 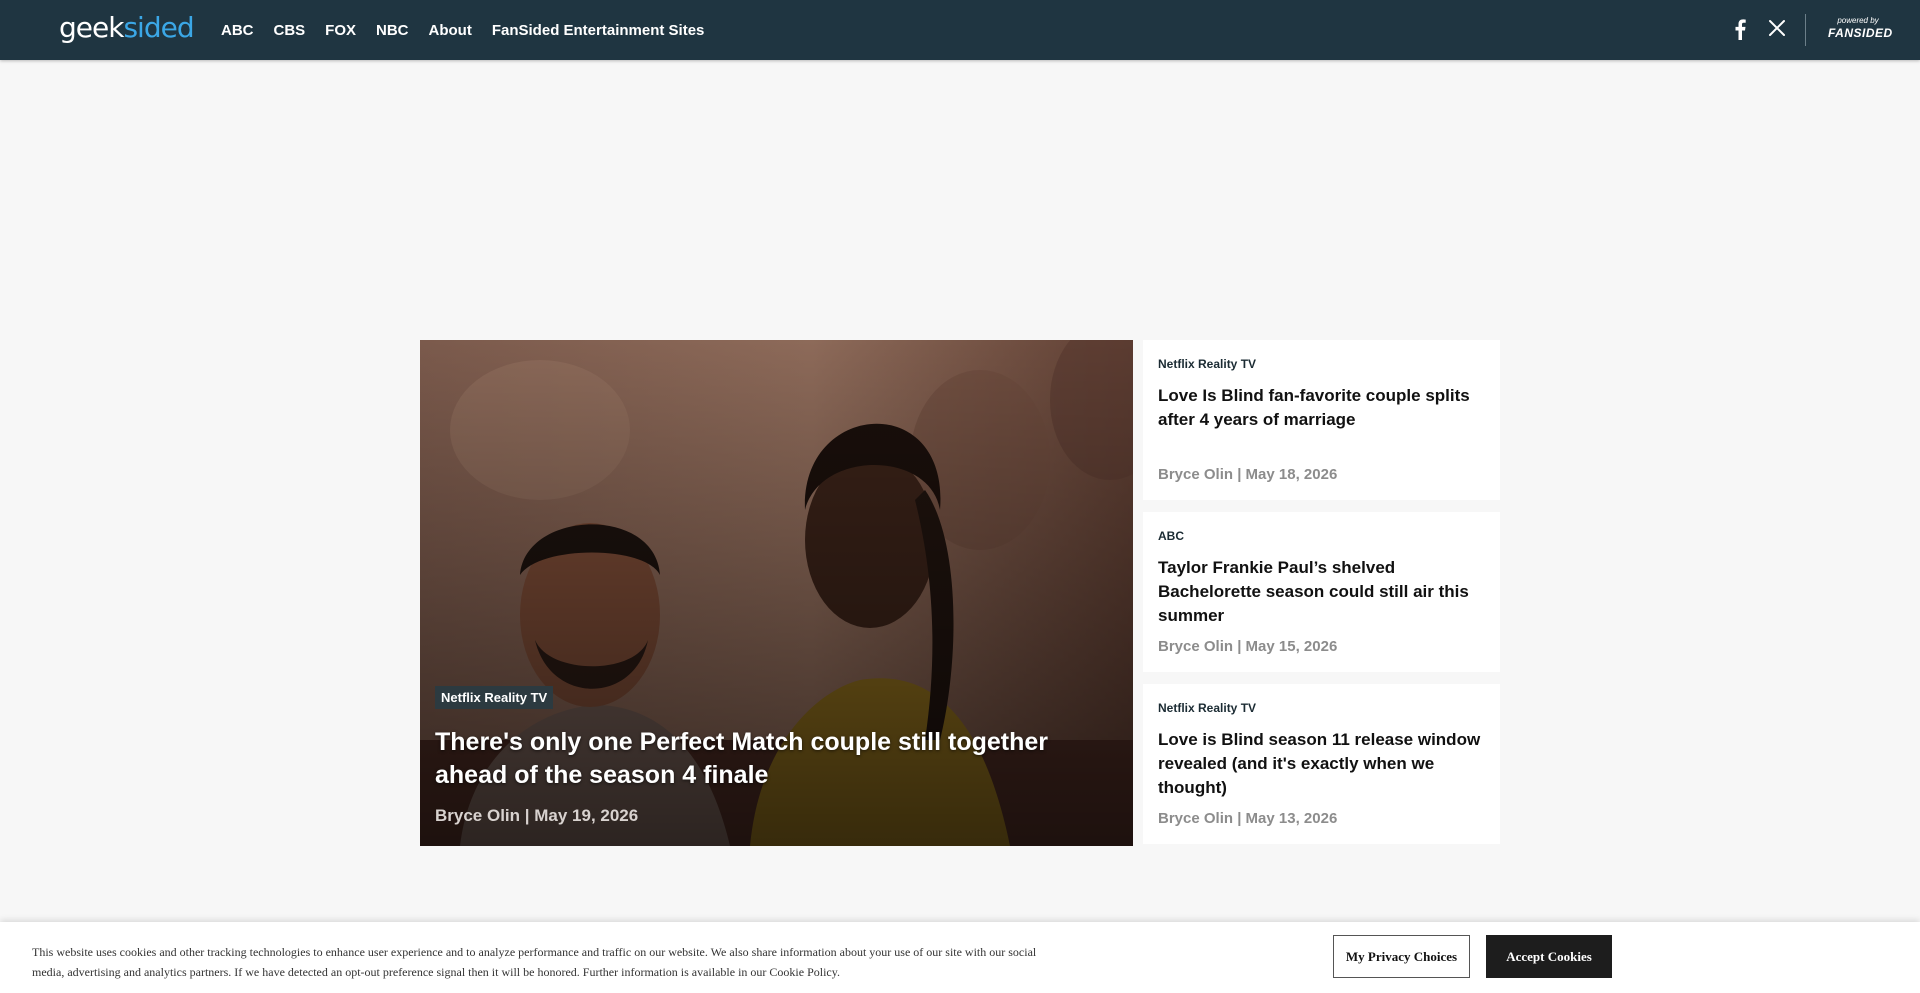 I want to click on nav-abc: ABC, so click(x=237, y=30).